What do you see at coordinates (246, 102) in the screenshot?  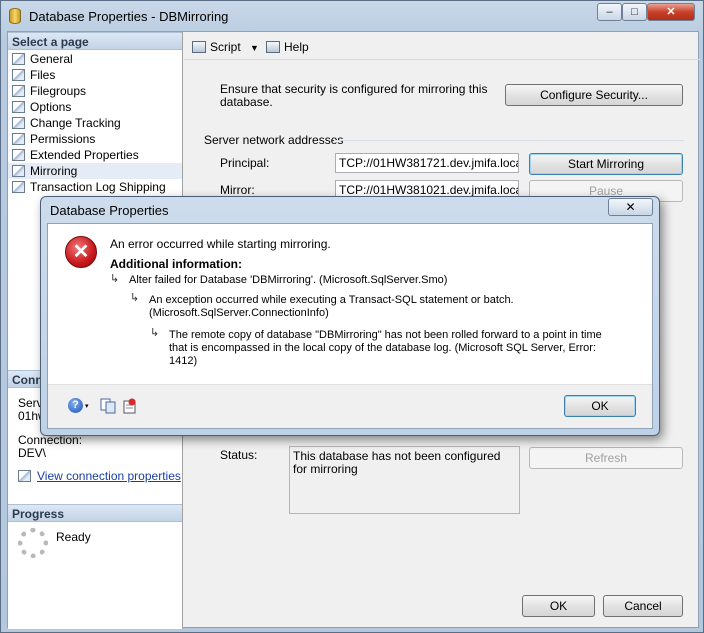 I see `security-text-line2: database.` at bounding box center [246, 102].